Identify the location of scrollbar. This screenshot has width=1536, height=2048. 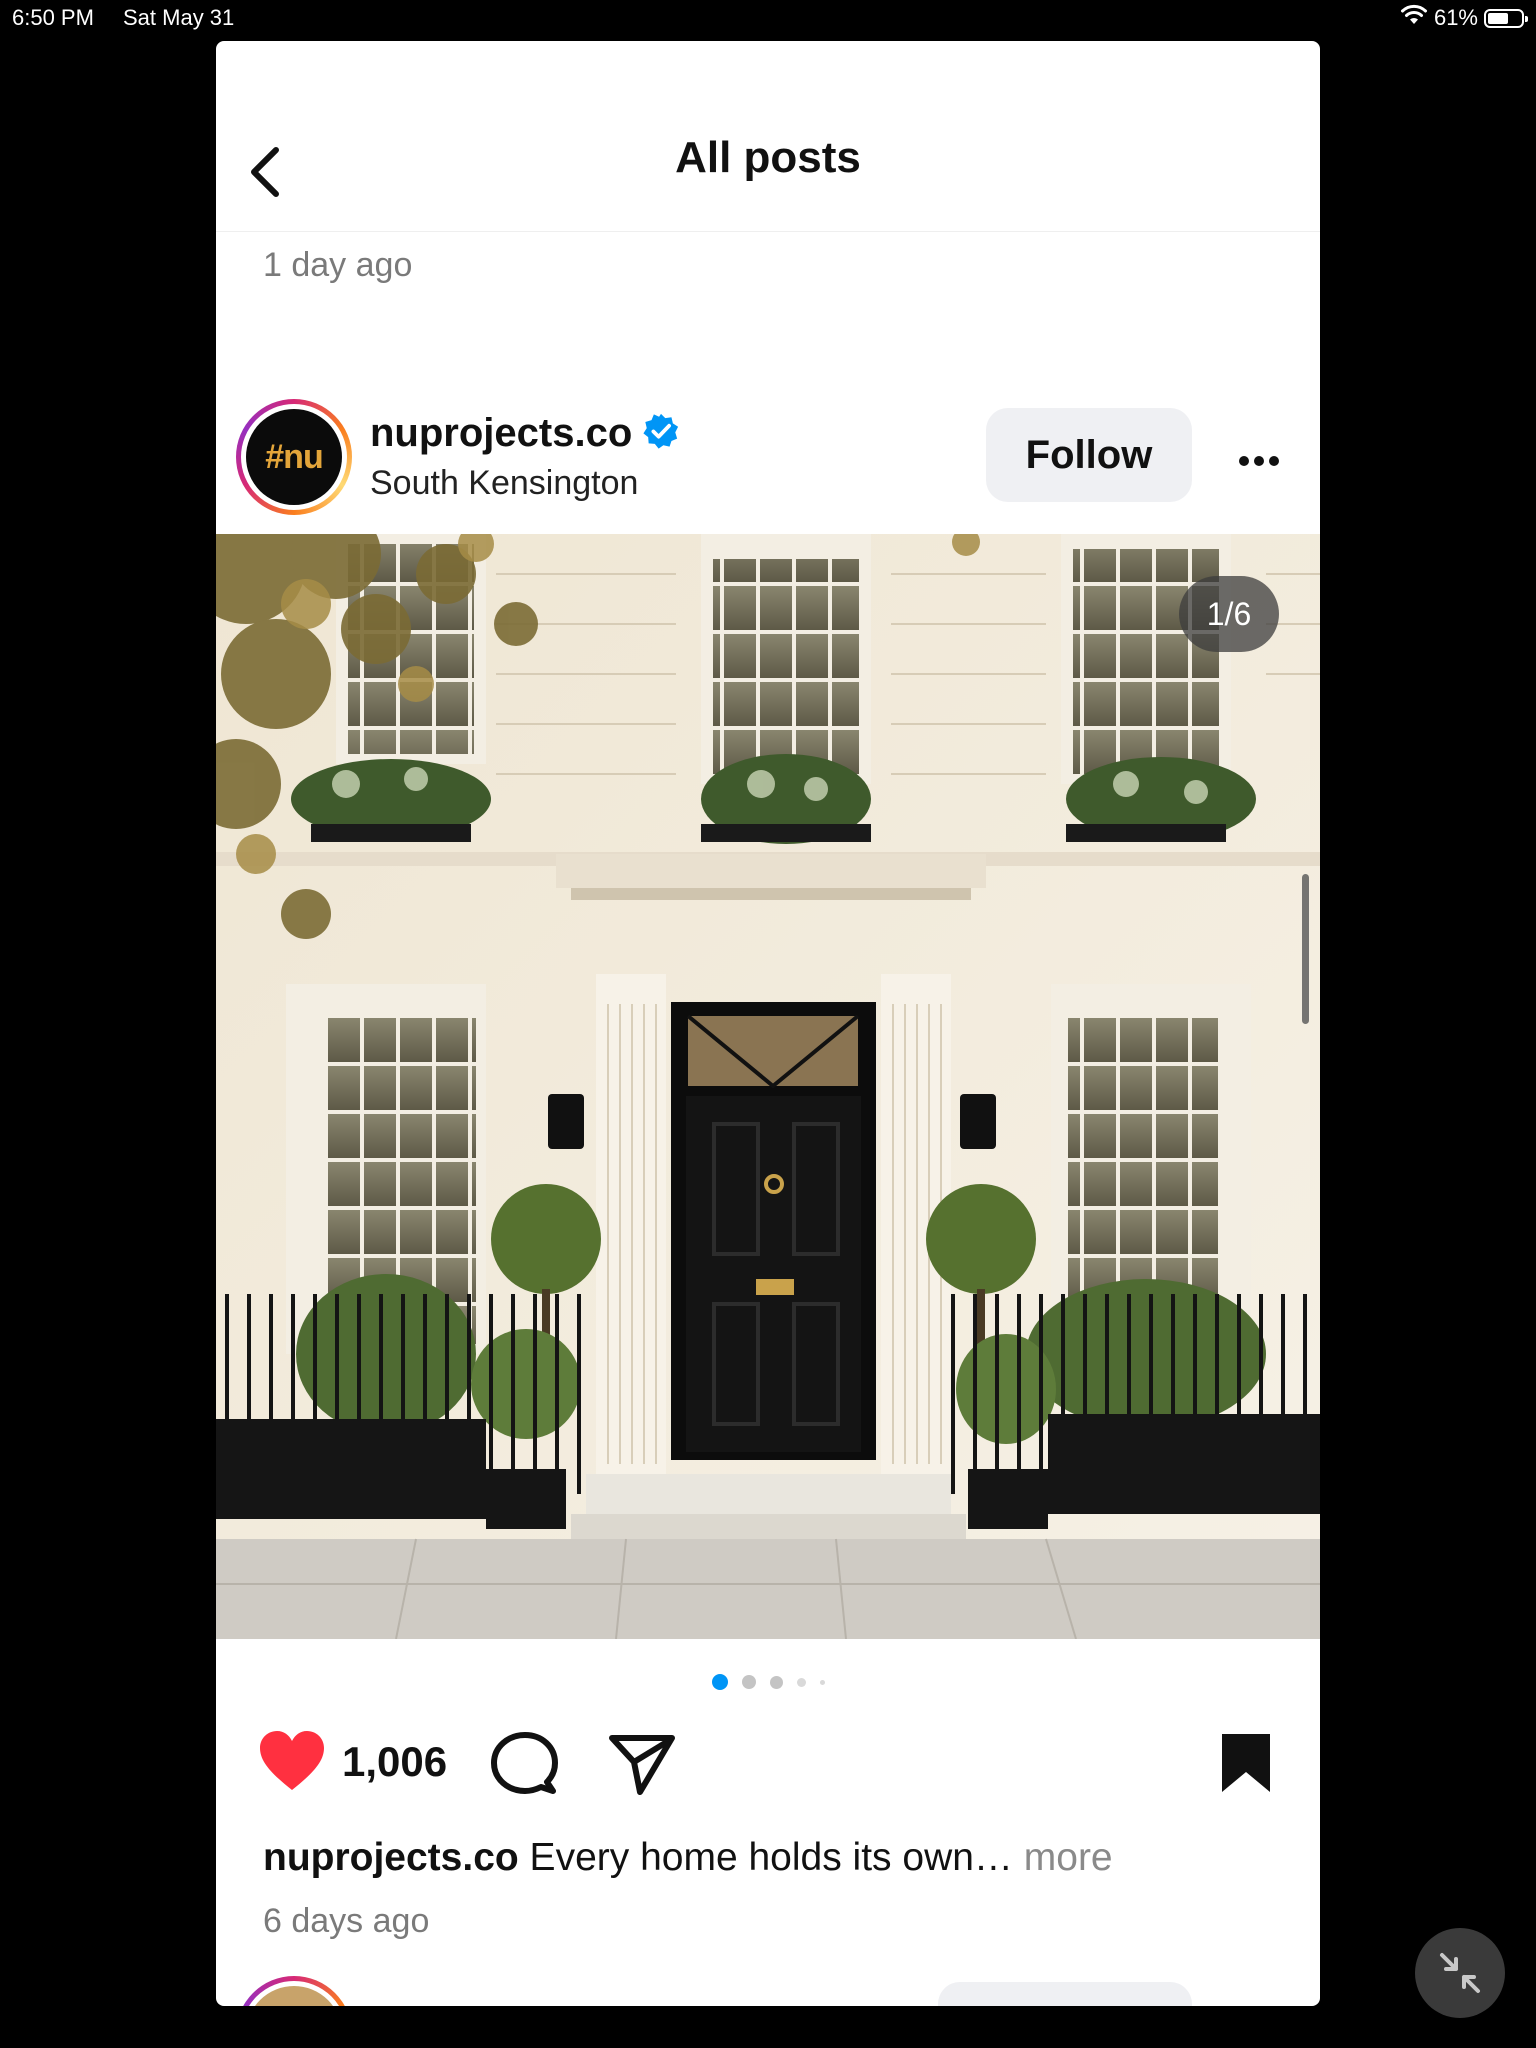
(1305, 949).